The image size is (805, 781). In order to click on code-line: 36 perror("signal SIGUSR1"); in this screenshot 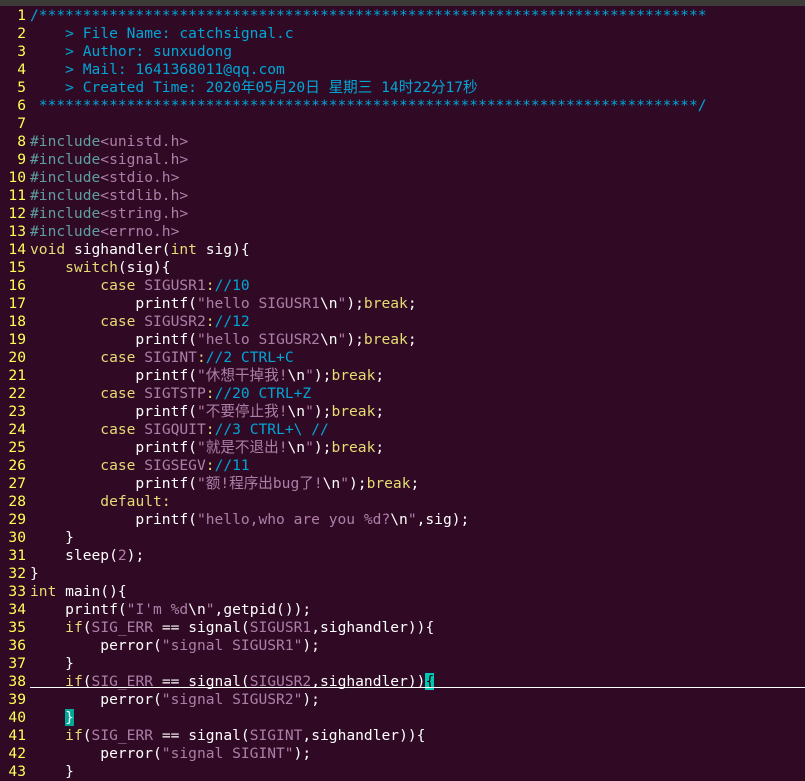, I will do `click(402, 646)`.